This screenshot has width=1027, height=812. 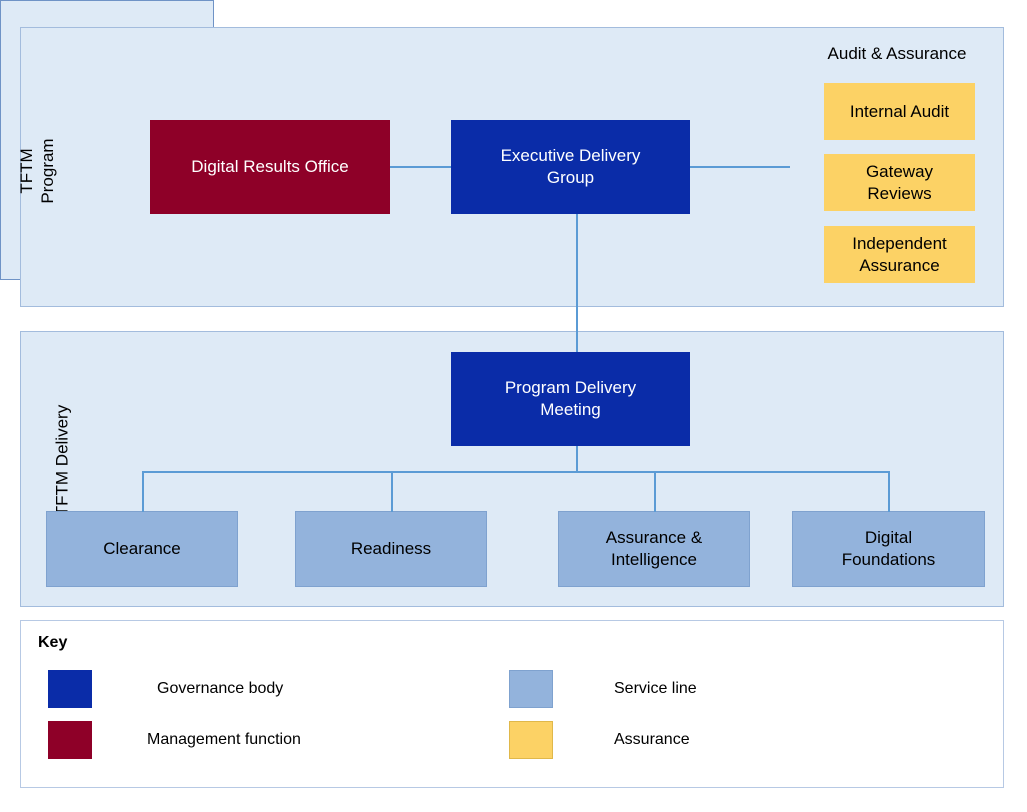 What do you see at coordinates (577, 283) in the screenshot?
I see `connector-edg-to-pdm` at bounding box center [577, 283].